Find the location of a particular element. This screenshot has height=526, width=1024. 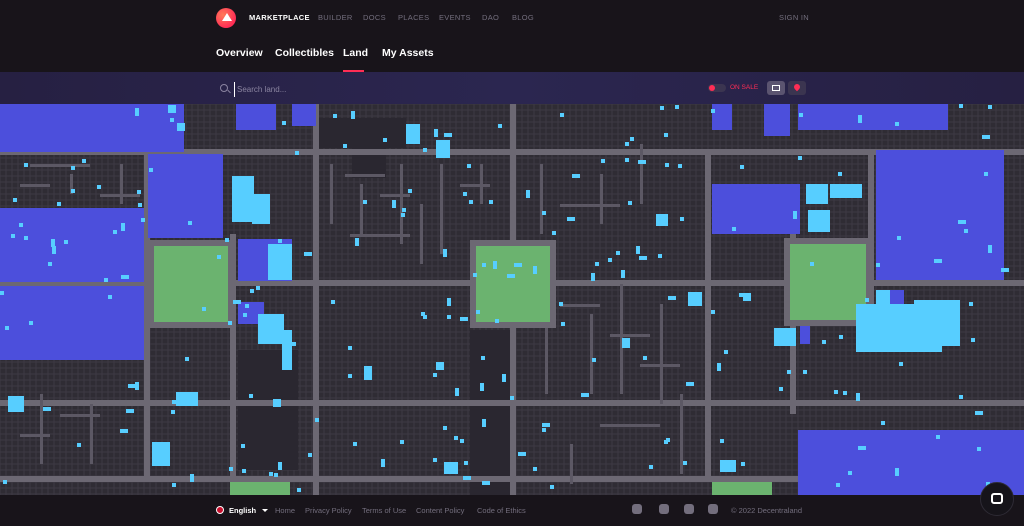

grid-view-button is located at coordinates (776, 88).